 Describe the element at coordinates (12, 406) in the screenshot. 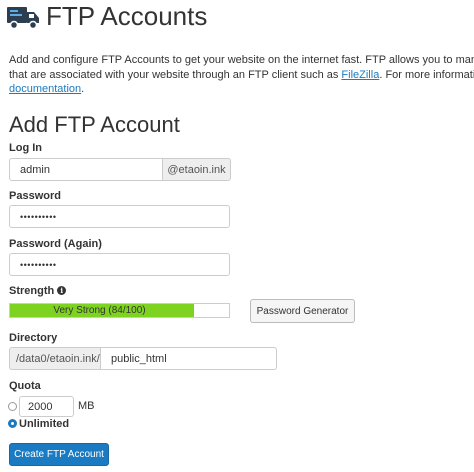

I see `quota-limited-radio` at that location.